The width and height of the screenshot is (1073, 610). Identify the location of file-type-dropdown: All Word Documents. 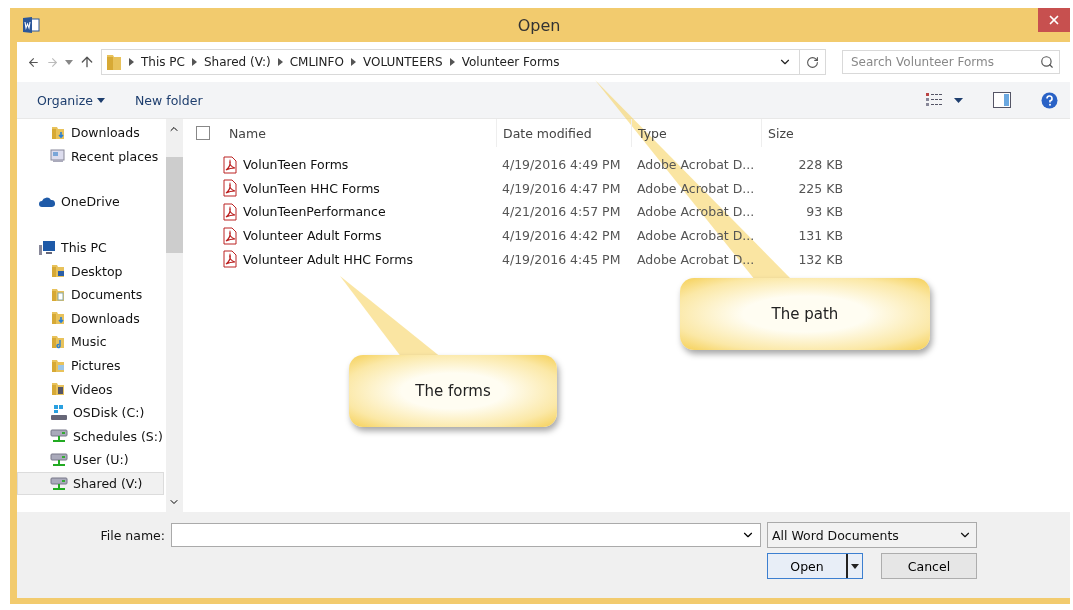
(872, 535).